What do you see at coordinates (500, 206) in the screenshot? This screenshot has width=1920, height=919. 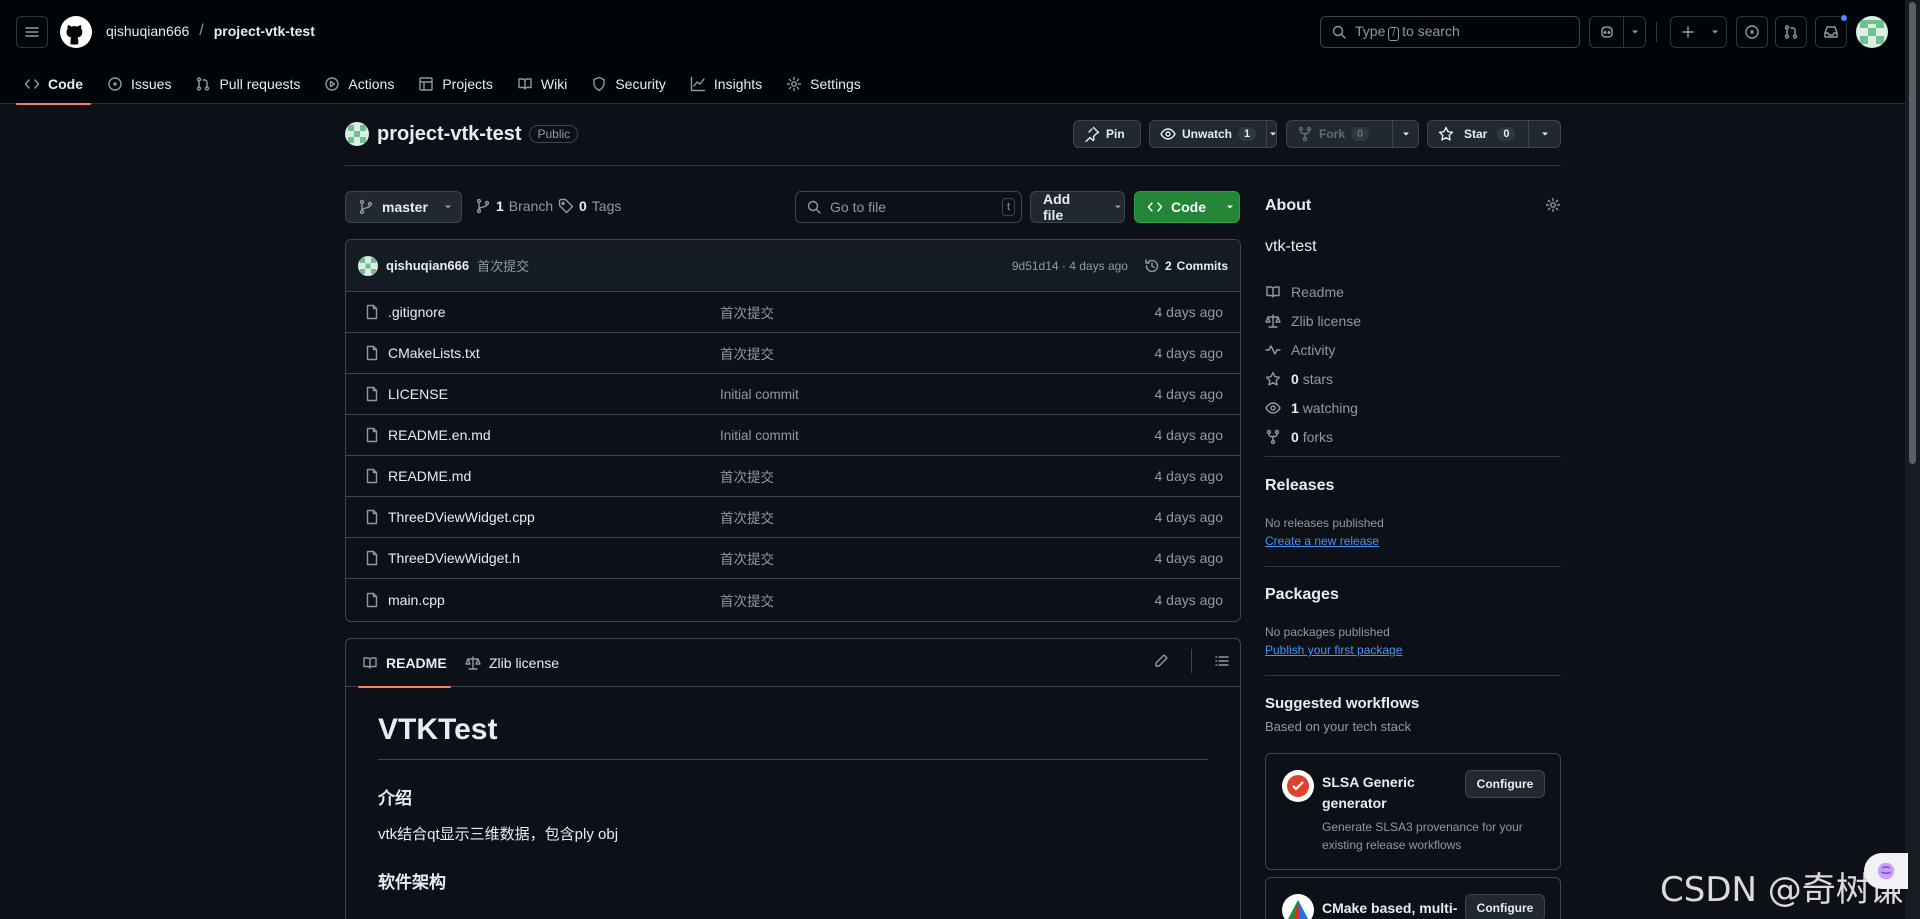 I see `branches-count: 1` at bounding box center [500, 206].